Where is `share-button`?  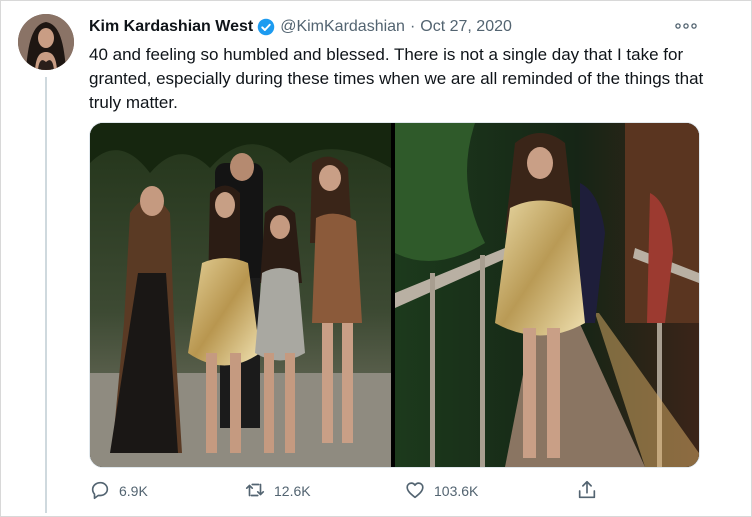 share-button is located at coordinates (591, 491).